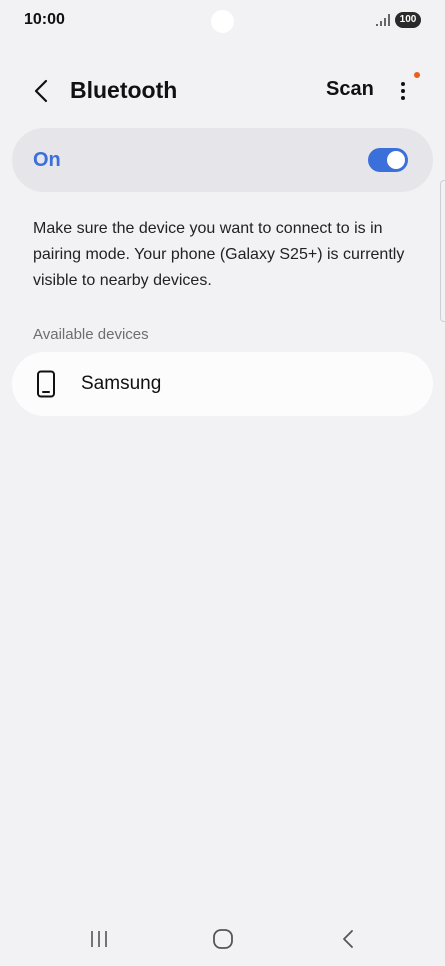  What do you see at coordinates (46, 384) in the screenshot?
I see `phone-icon` at bounding box center [46, 384].